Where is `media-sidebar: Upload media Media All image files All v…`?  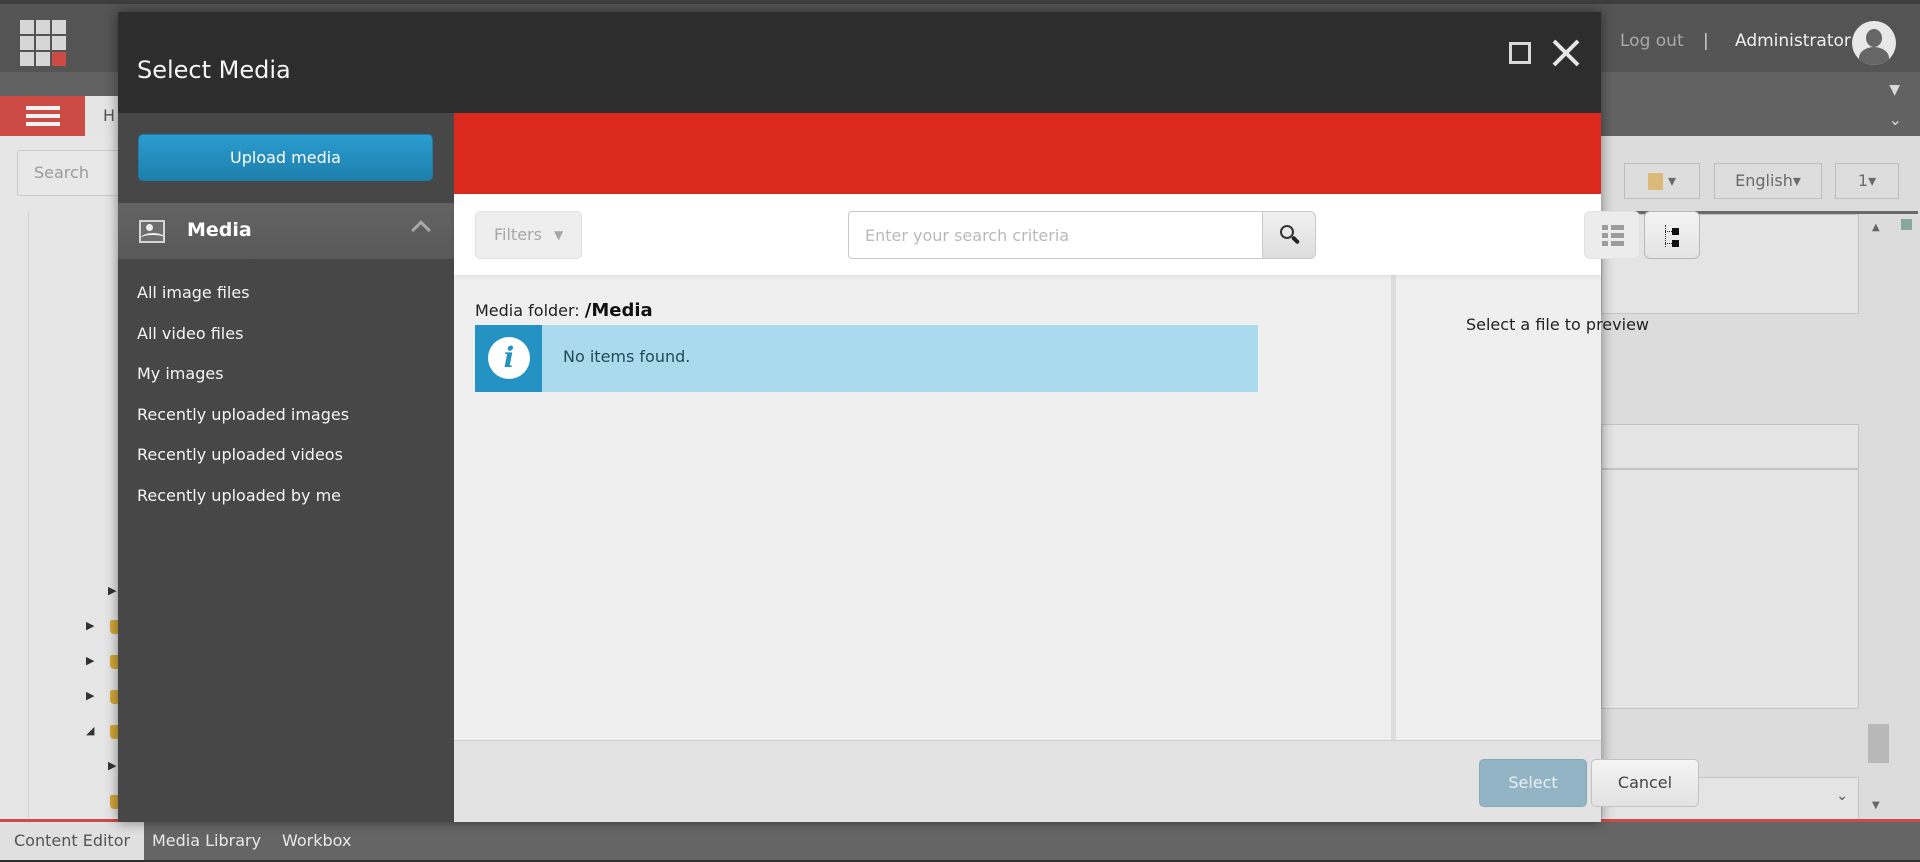
media-sidebar: Upload media Media All image files All v… is located at coordinates (286, 467).